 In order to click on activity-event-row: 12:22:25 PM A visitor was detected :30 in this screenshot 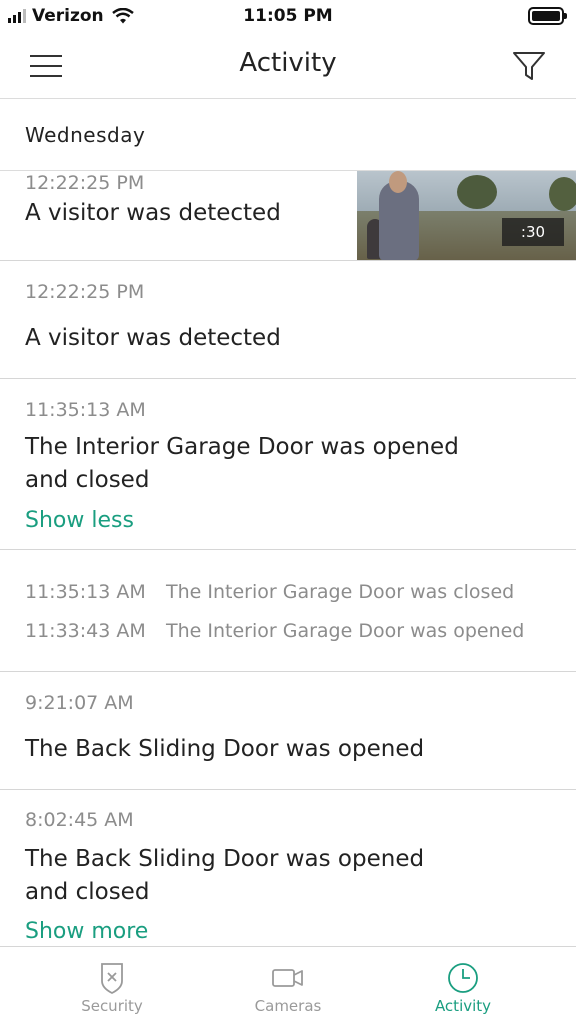, I will do `click(288, 216)`.